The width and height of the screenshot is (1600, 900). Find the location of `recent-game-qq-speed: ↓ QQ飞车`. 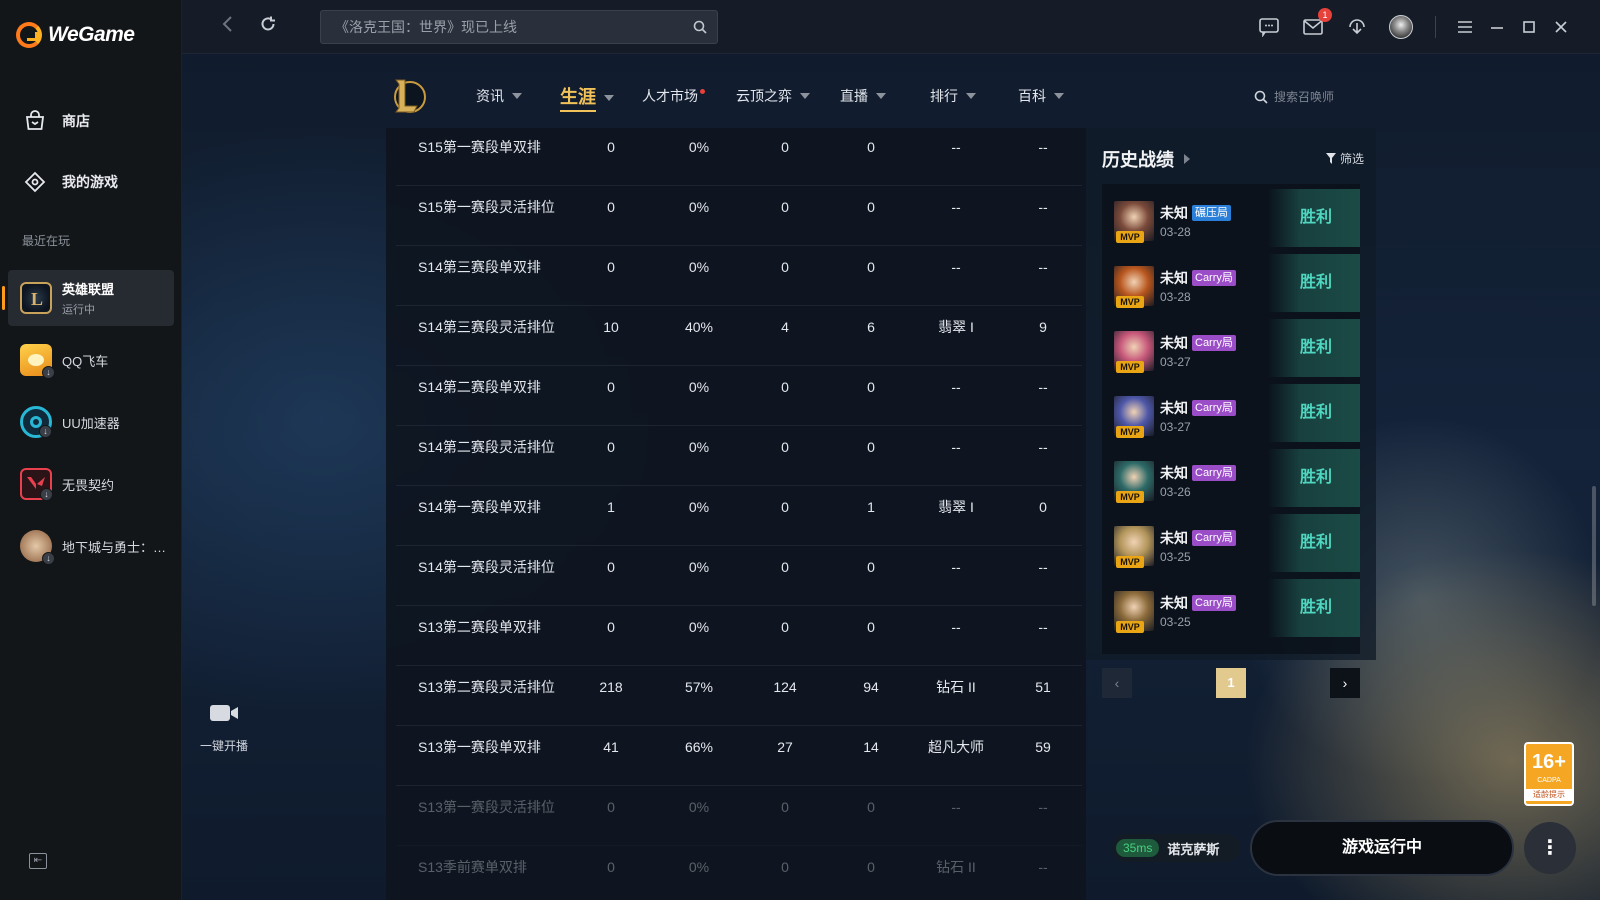

recent-game-qq-speed: ↓ QQ飞车 is located at coordinates (91, 360).